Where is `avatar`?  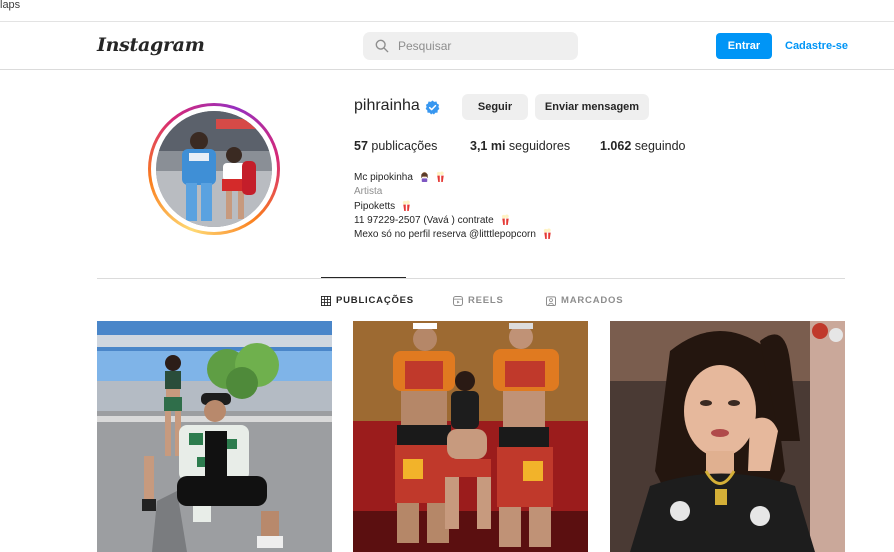
avatar is located at coordinates (214, 169).